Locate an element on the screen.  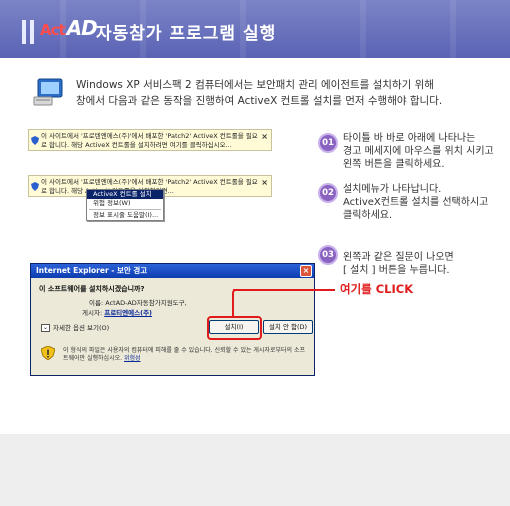
step-line: 왼쪽과 같은 질문이 나오면 is located at coordinates (398, 257).